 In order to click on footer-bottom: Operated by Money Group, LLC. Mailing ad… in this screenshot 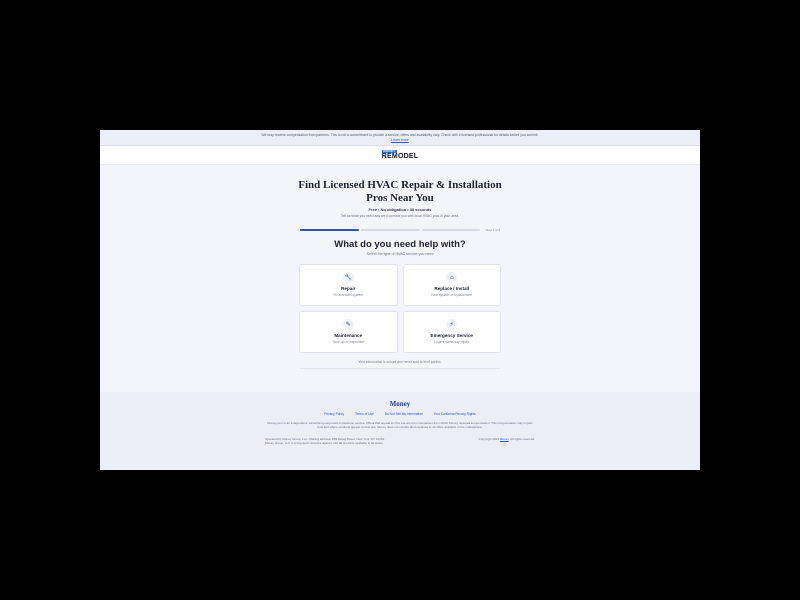, I will do `click(400, 441)`.